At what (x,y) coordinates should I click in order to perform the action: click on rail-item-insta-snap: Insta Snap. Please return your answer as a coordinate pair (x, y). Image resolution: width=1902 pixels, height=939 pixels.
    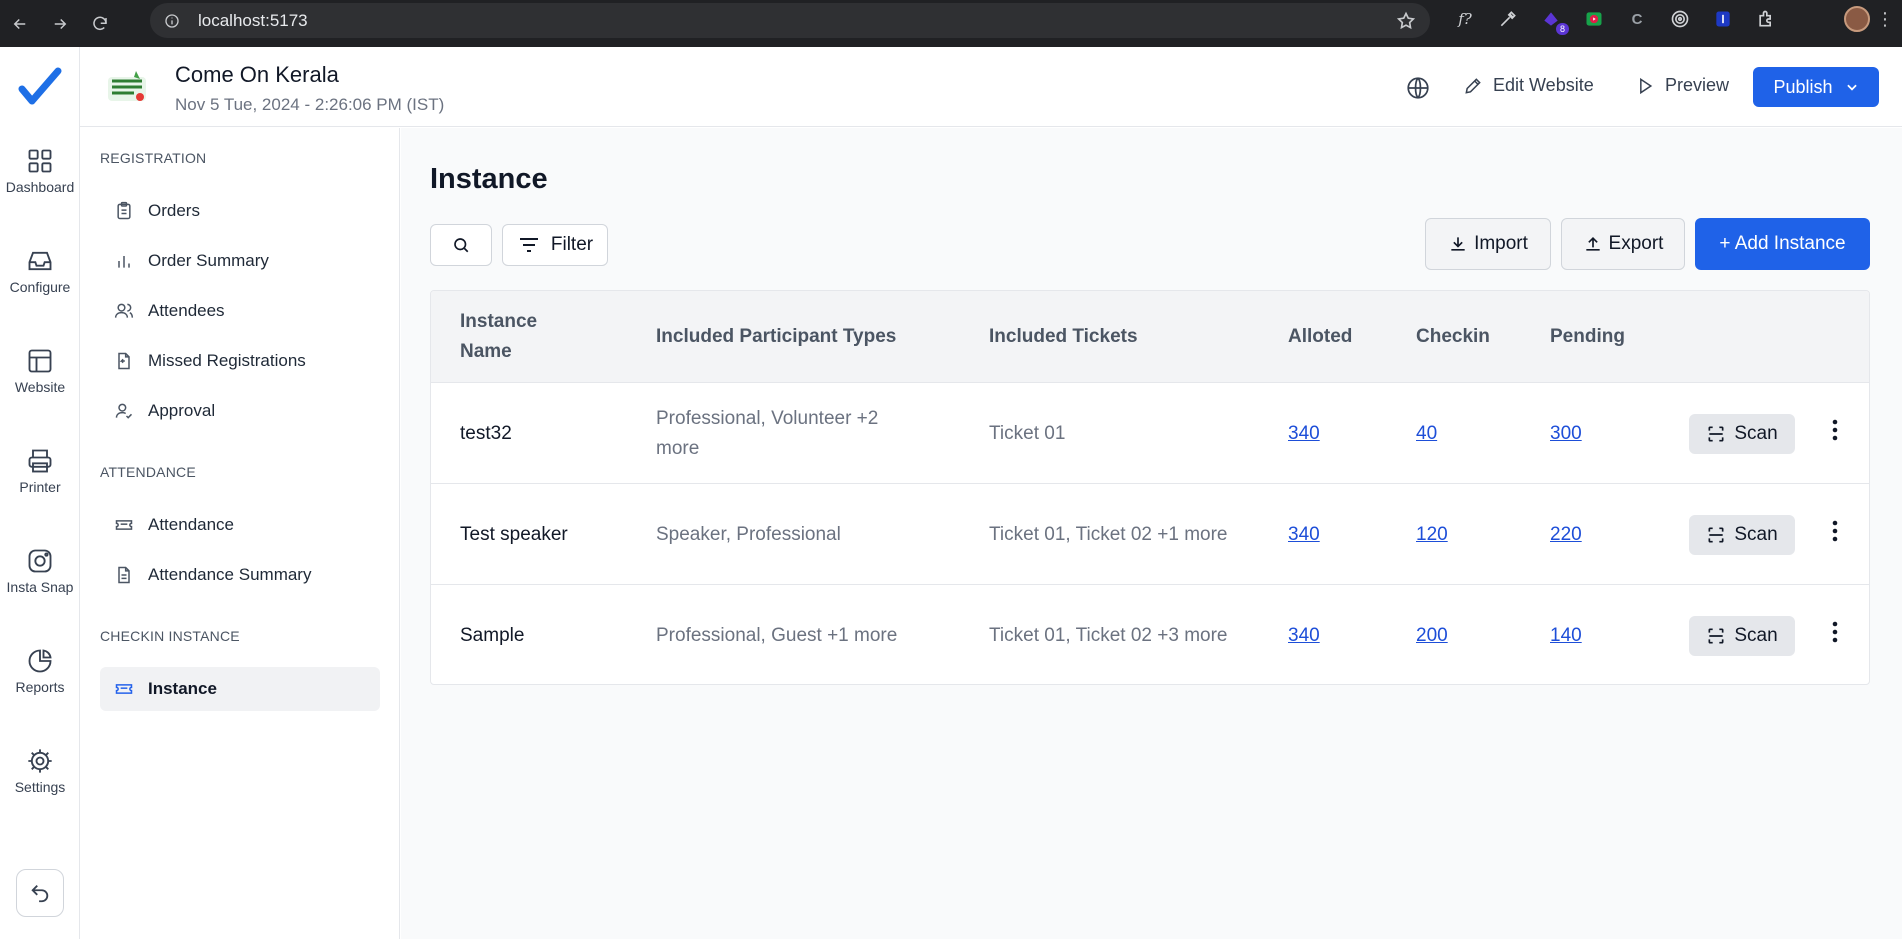
    Looking at the image, I should click on (40, 571).